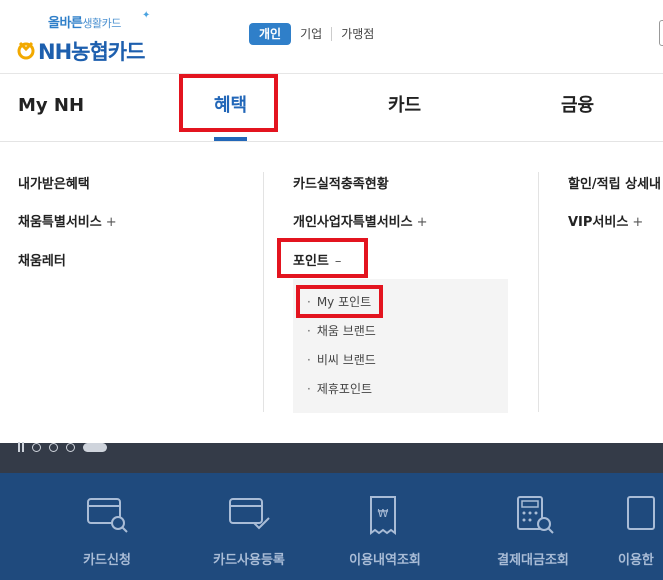 The width and height of the screenshot is (663, 580). I want to click on quick-label: 이용내역조회, so click(385, 560).